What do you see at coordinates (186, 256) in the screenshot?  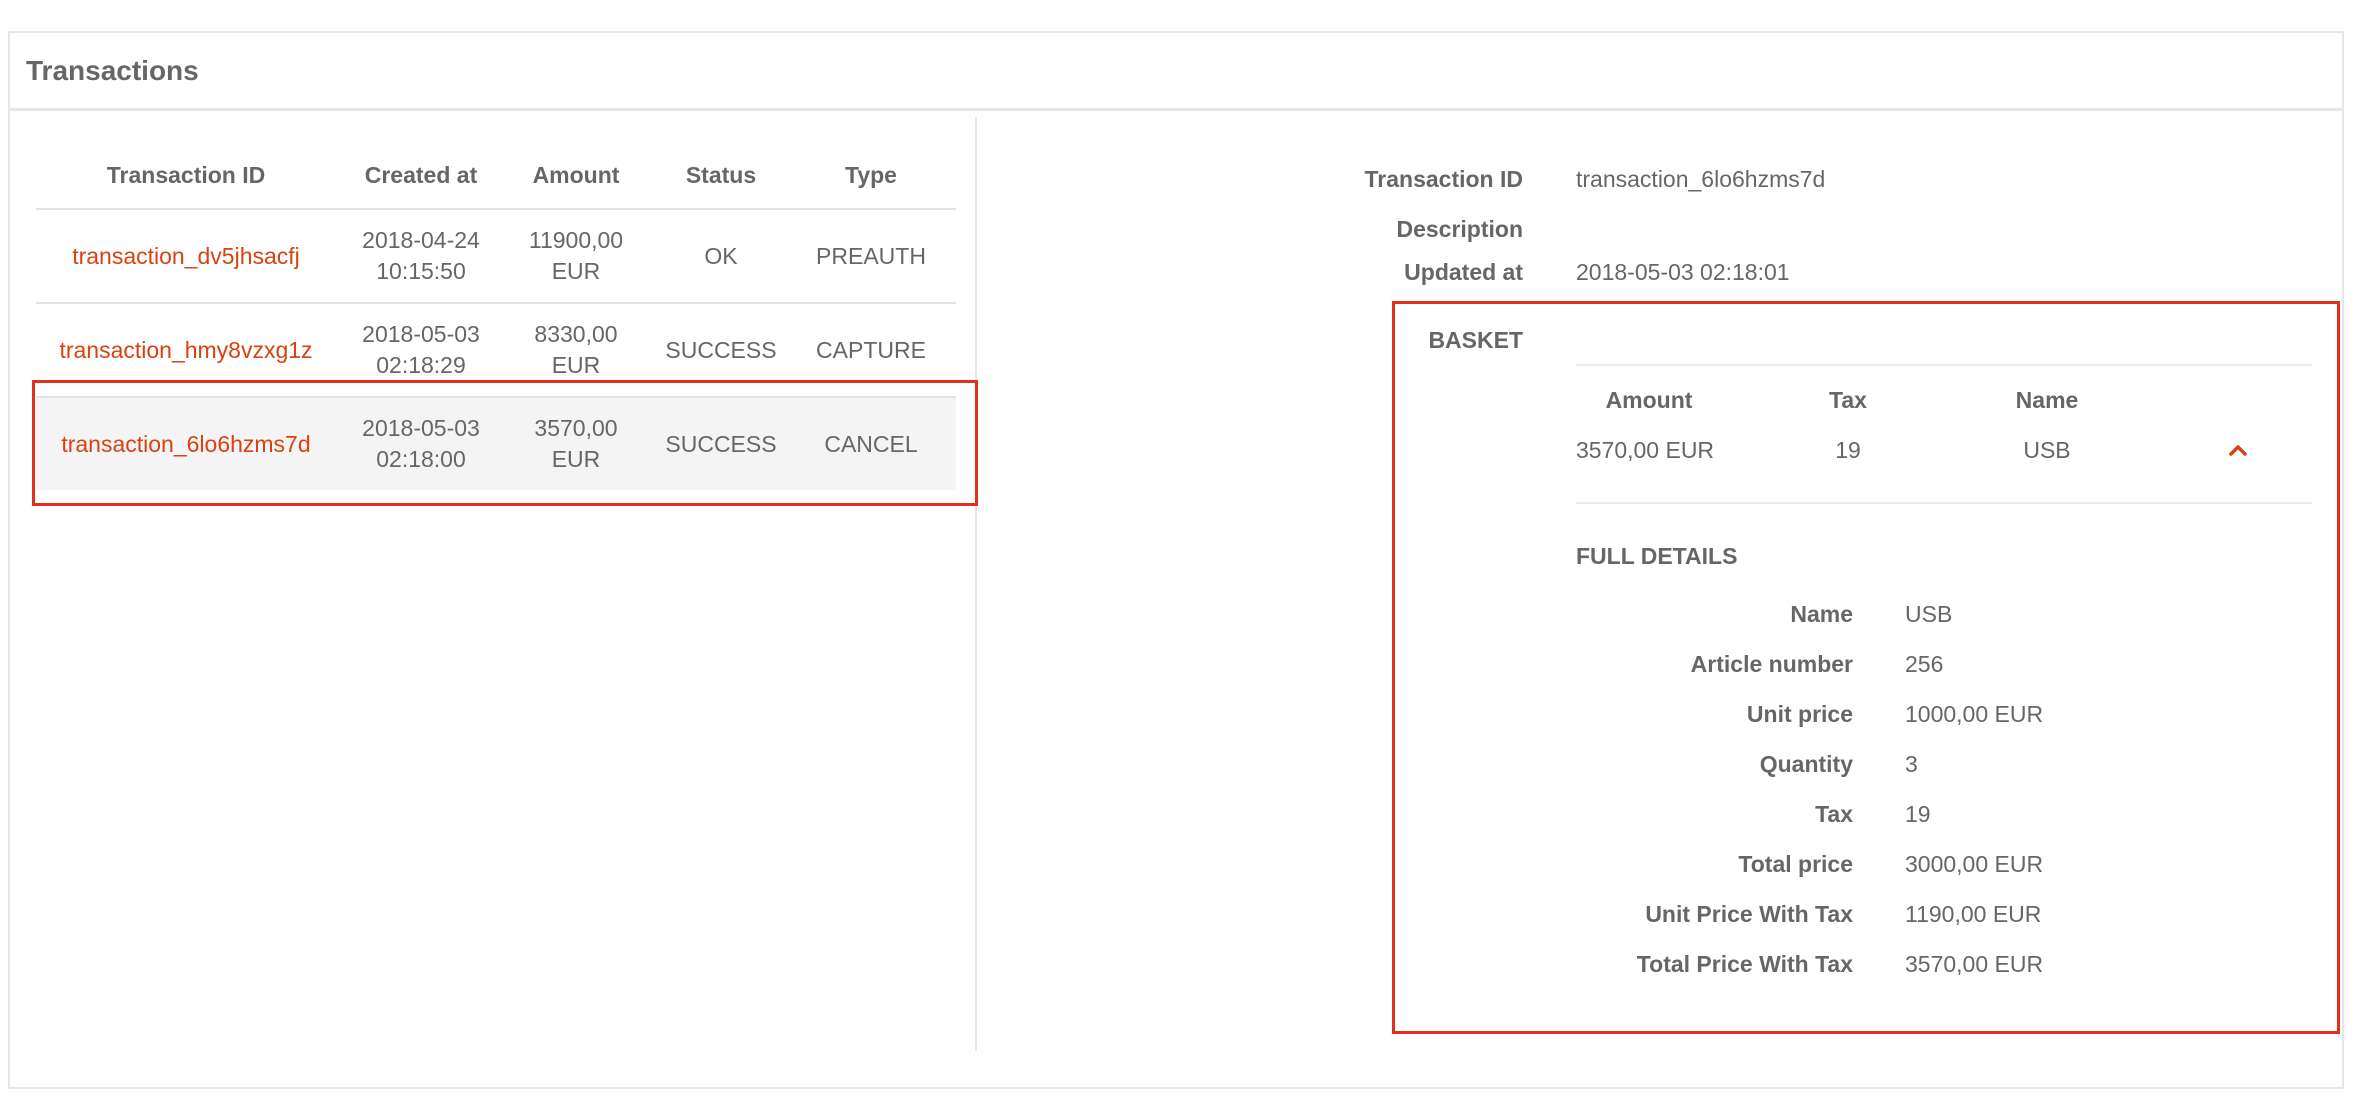 I see `transaction-id-link: transaction_dv5jhsacfj` at bounding box center [186, 256].